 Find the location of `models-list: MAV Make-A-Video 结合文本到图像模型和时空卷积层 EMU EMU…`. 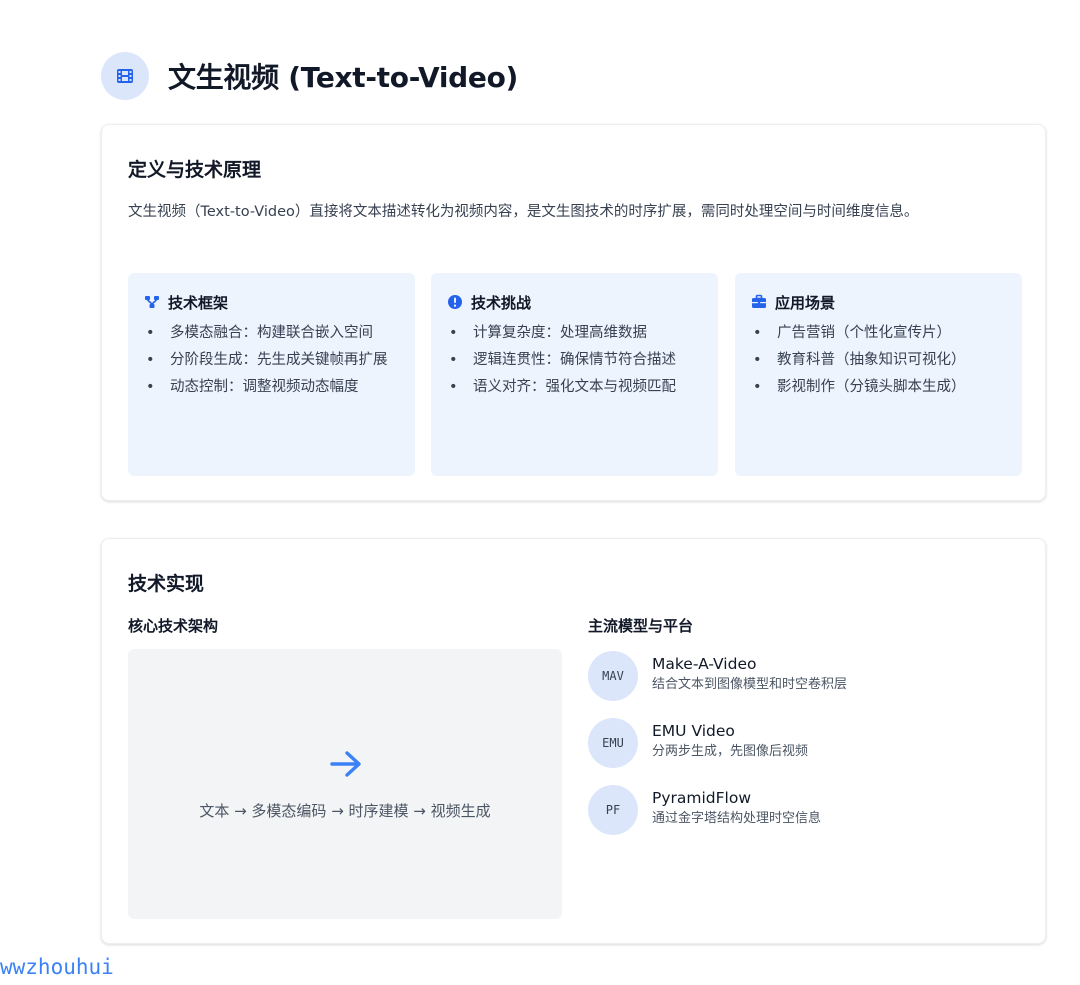

models-list: MAV Make-A-Video 结合文本到图像模型和时空卷积层 EMU EMU… is located at coordinates (803, 751).